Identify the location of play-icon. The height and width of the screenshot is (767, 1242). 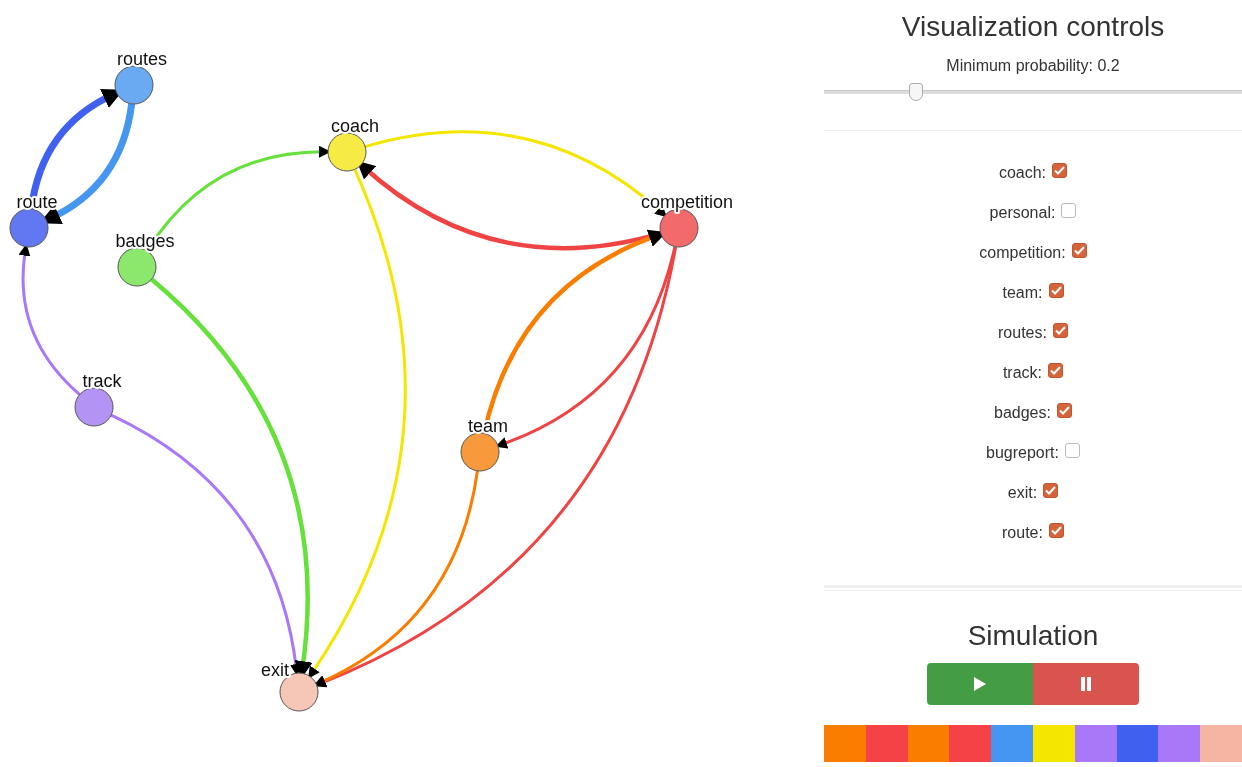
(980, 684).